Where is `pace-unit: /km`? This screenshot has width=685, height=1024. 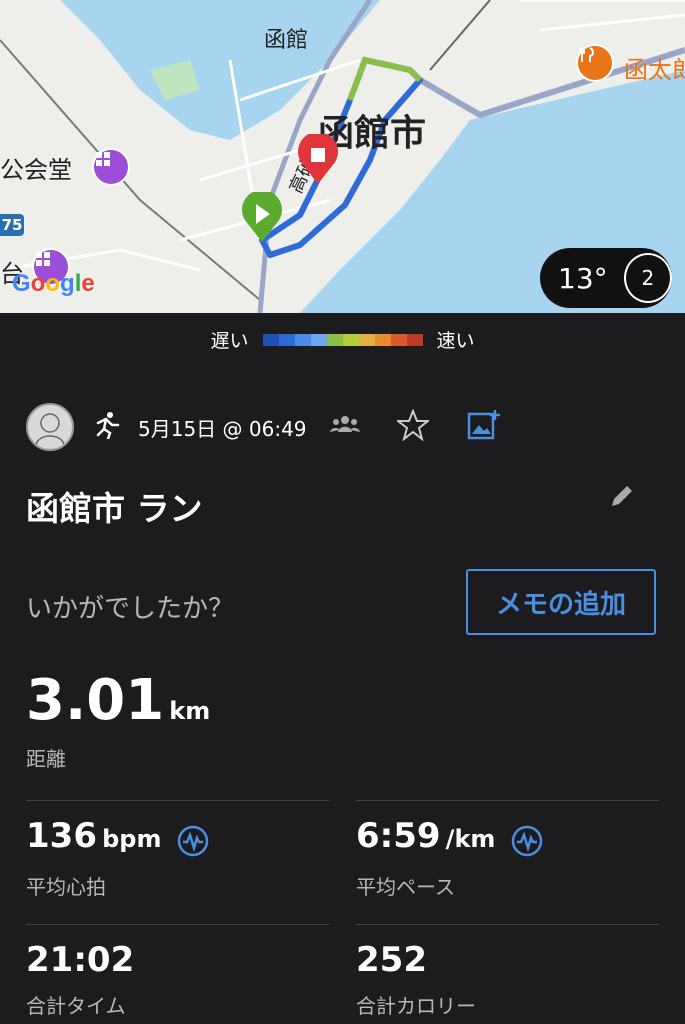
pace-unit: /km is located at coordinates (470, 839).